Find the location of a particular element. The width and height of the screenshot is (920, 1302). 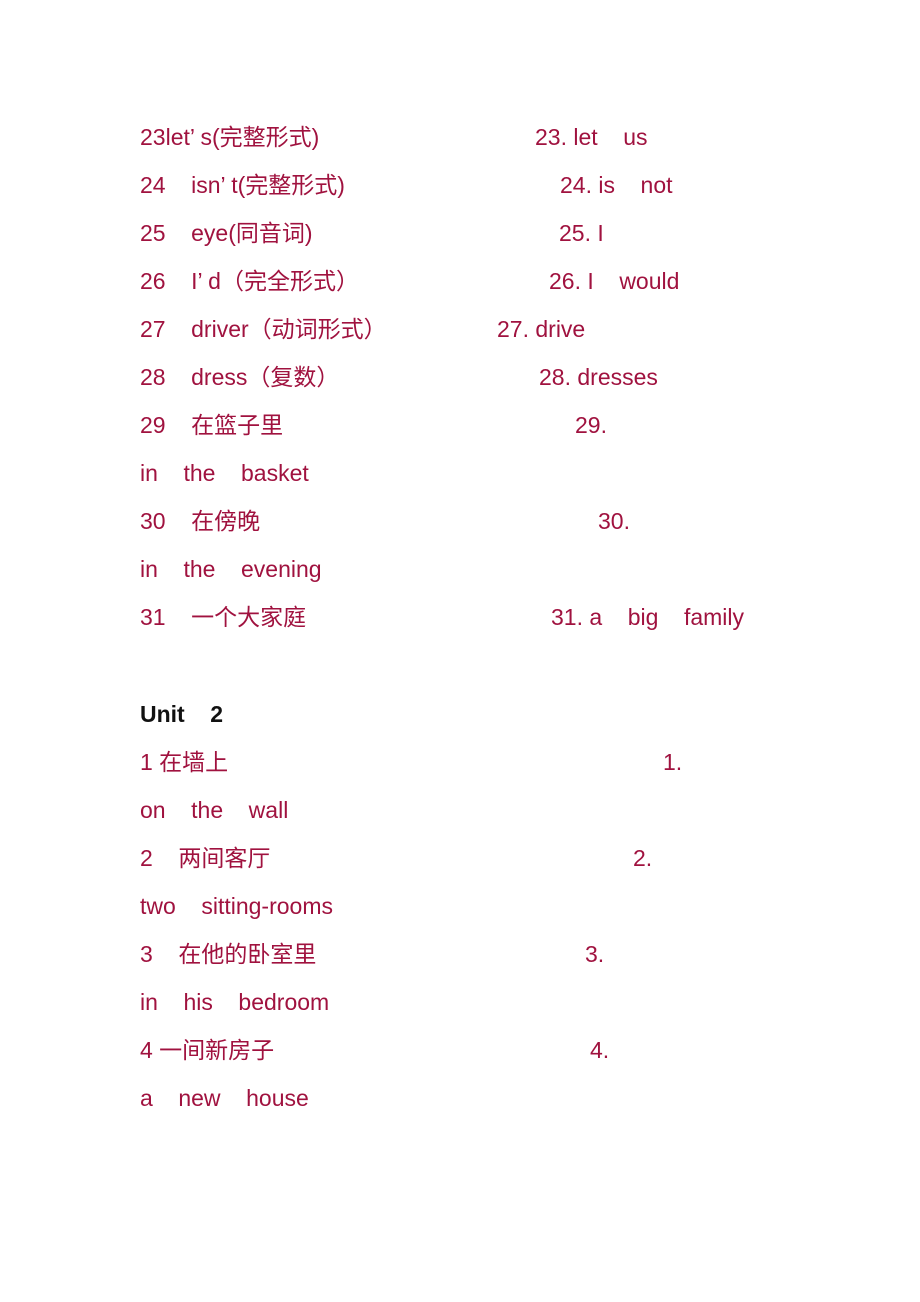

item-25-prompt: 25 eye(同音词) is located at coordinates (226, 233).